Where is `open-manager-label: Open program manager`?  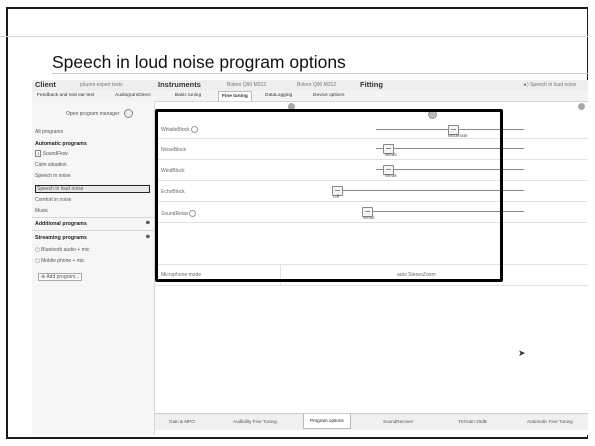
open-manager-label: Open program manager is located at coordinates (93, 113).